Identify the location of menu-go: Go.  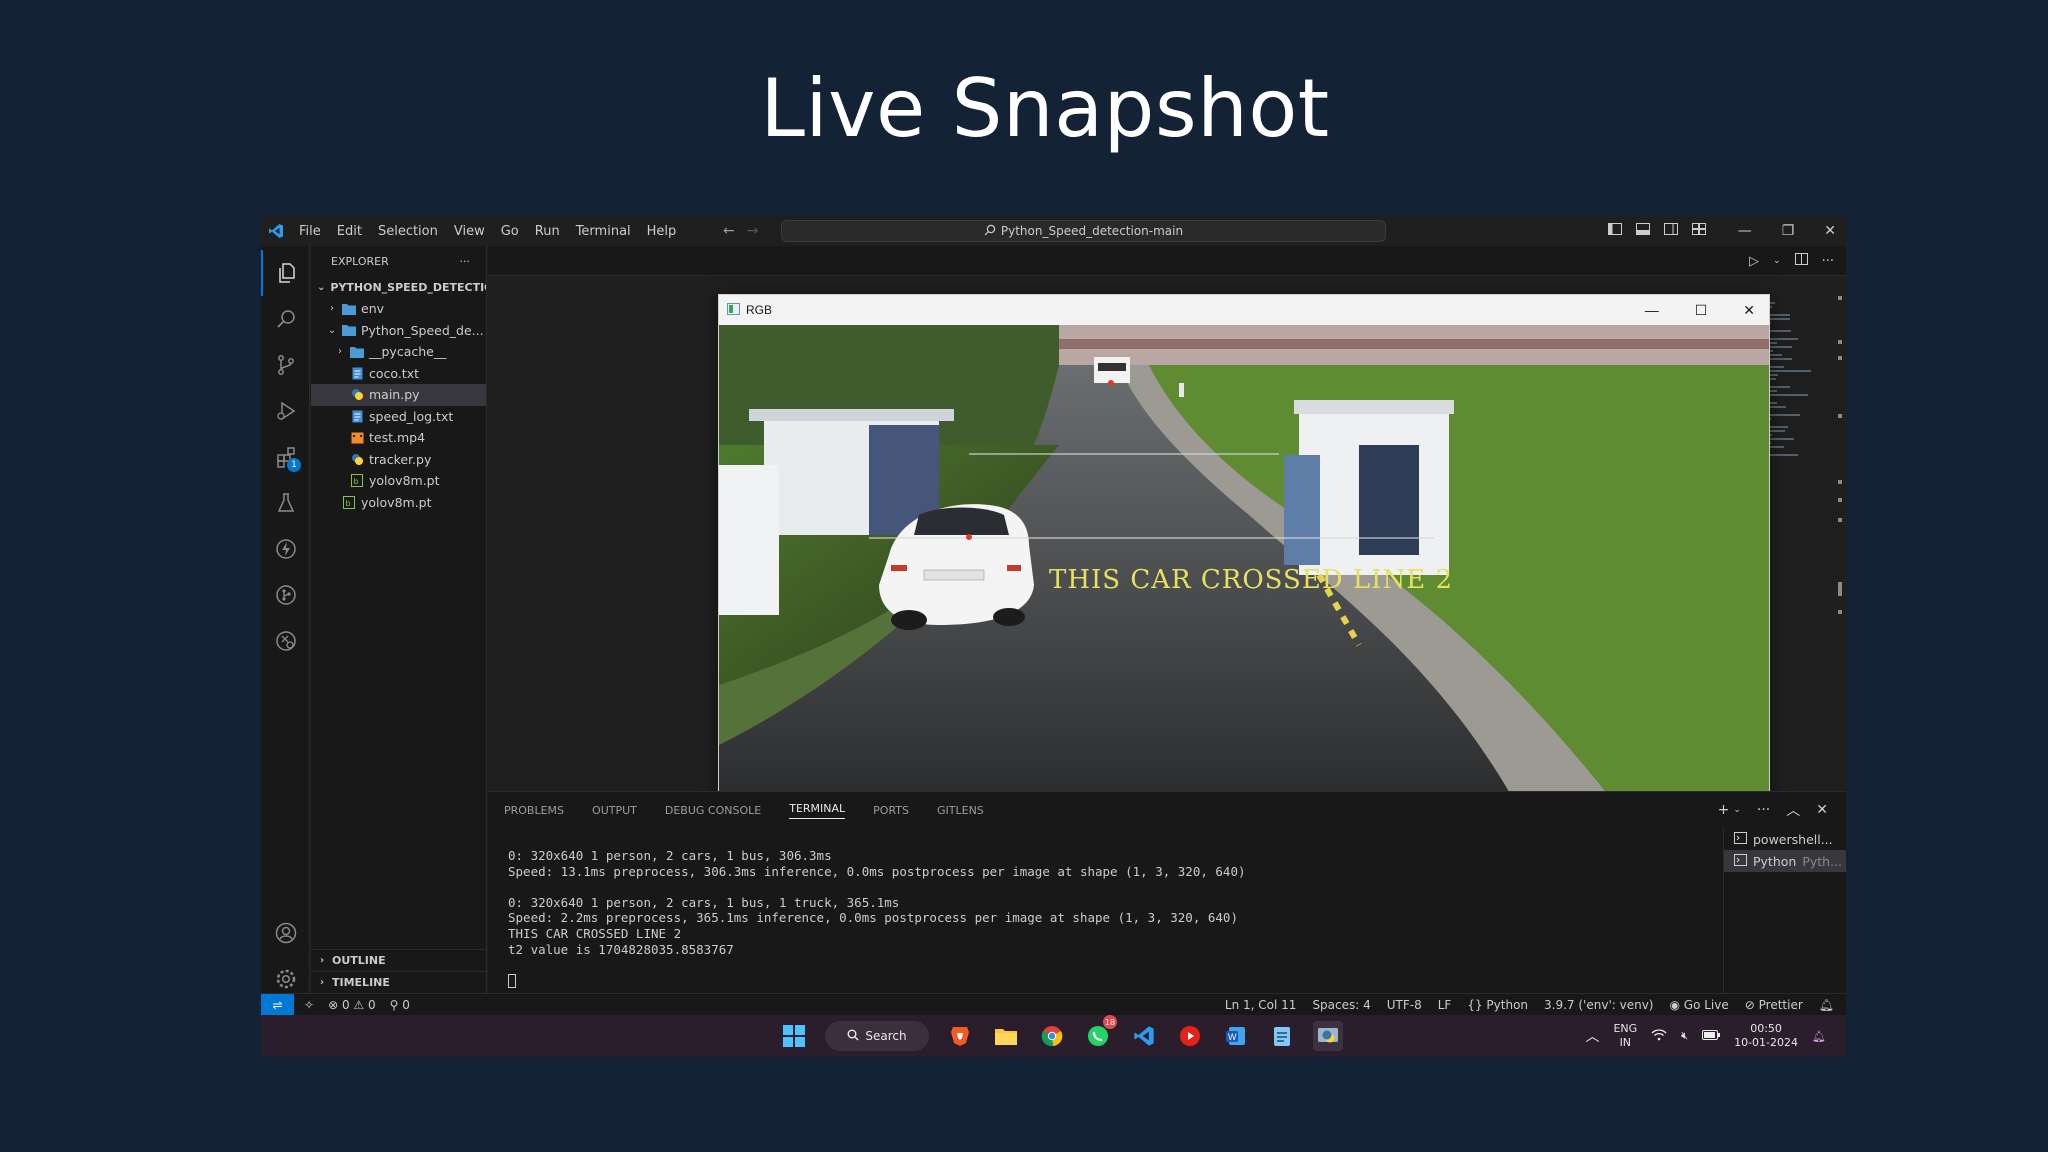
(510, 231).